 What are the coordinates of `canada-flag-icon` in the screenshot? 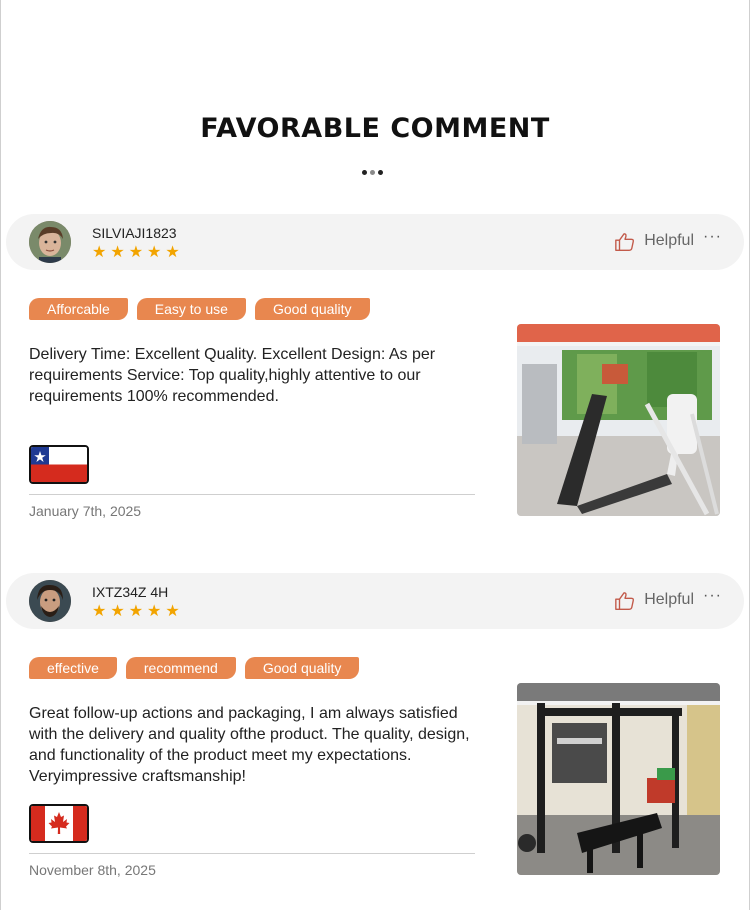 It's located at (59, 823).